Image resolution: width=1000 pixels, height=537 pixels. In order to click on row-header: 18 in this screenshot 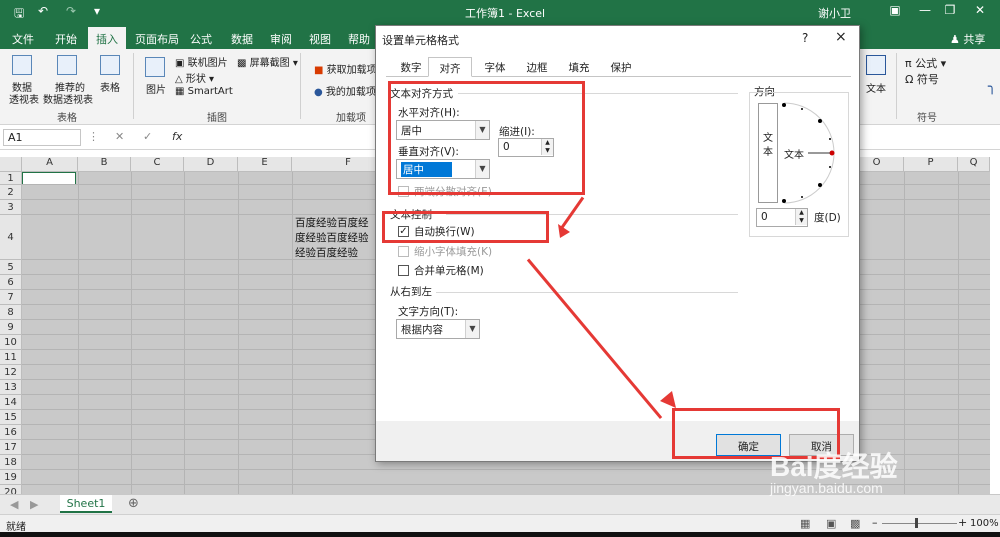, I will do `click(11, 462)`.